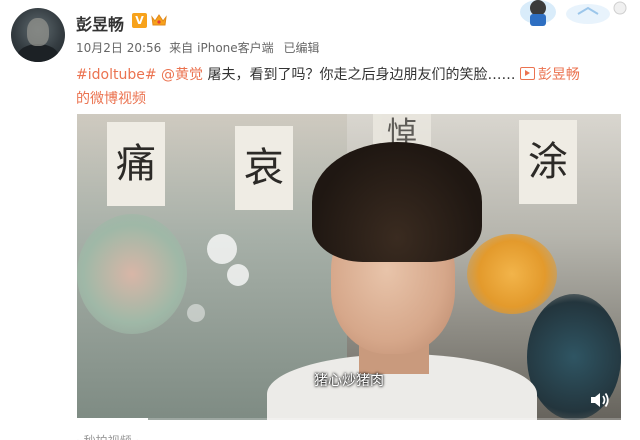 This screenshot has width=640, height=440. What do you see at coordinates (132, 274) in the screenshot?
I see `wreath-decoration` at bounding box center [132, 274].